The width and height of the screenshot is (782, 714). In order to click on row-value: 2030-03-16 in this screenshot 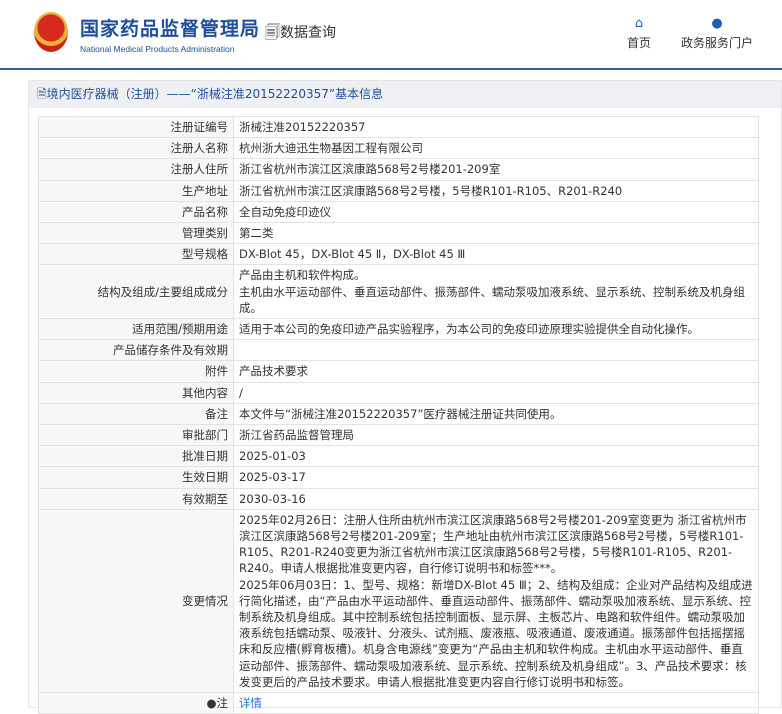, I will do `click(496, 498)`.